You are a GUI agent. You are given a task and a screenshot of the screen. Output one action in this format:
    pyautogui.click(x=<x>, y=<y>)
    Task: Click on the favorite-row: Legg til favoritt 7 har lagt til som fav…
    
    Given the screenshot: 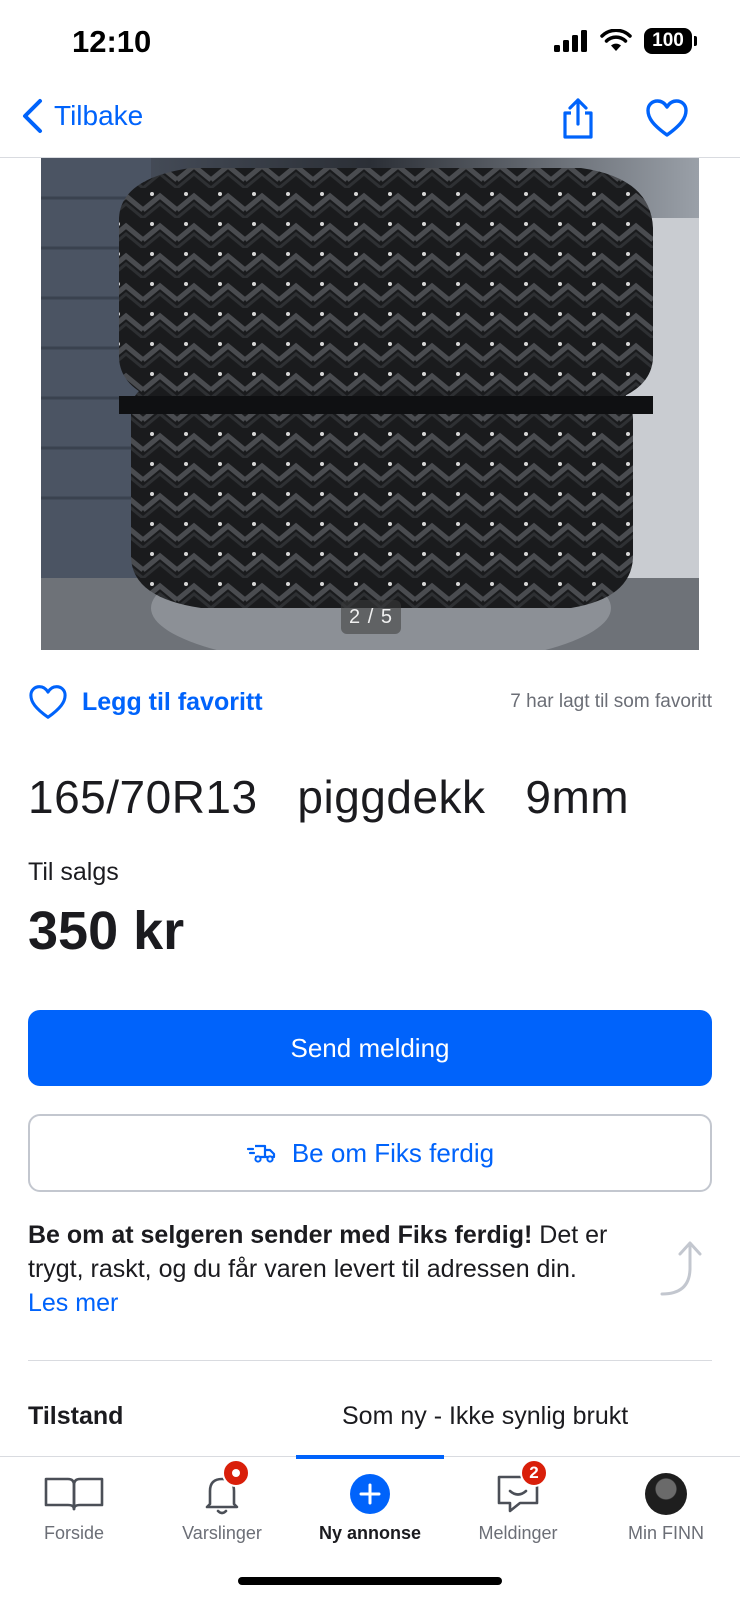 What is the action you would take?
    pyautogui.click(x=370, y=702)
    